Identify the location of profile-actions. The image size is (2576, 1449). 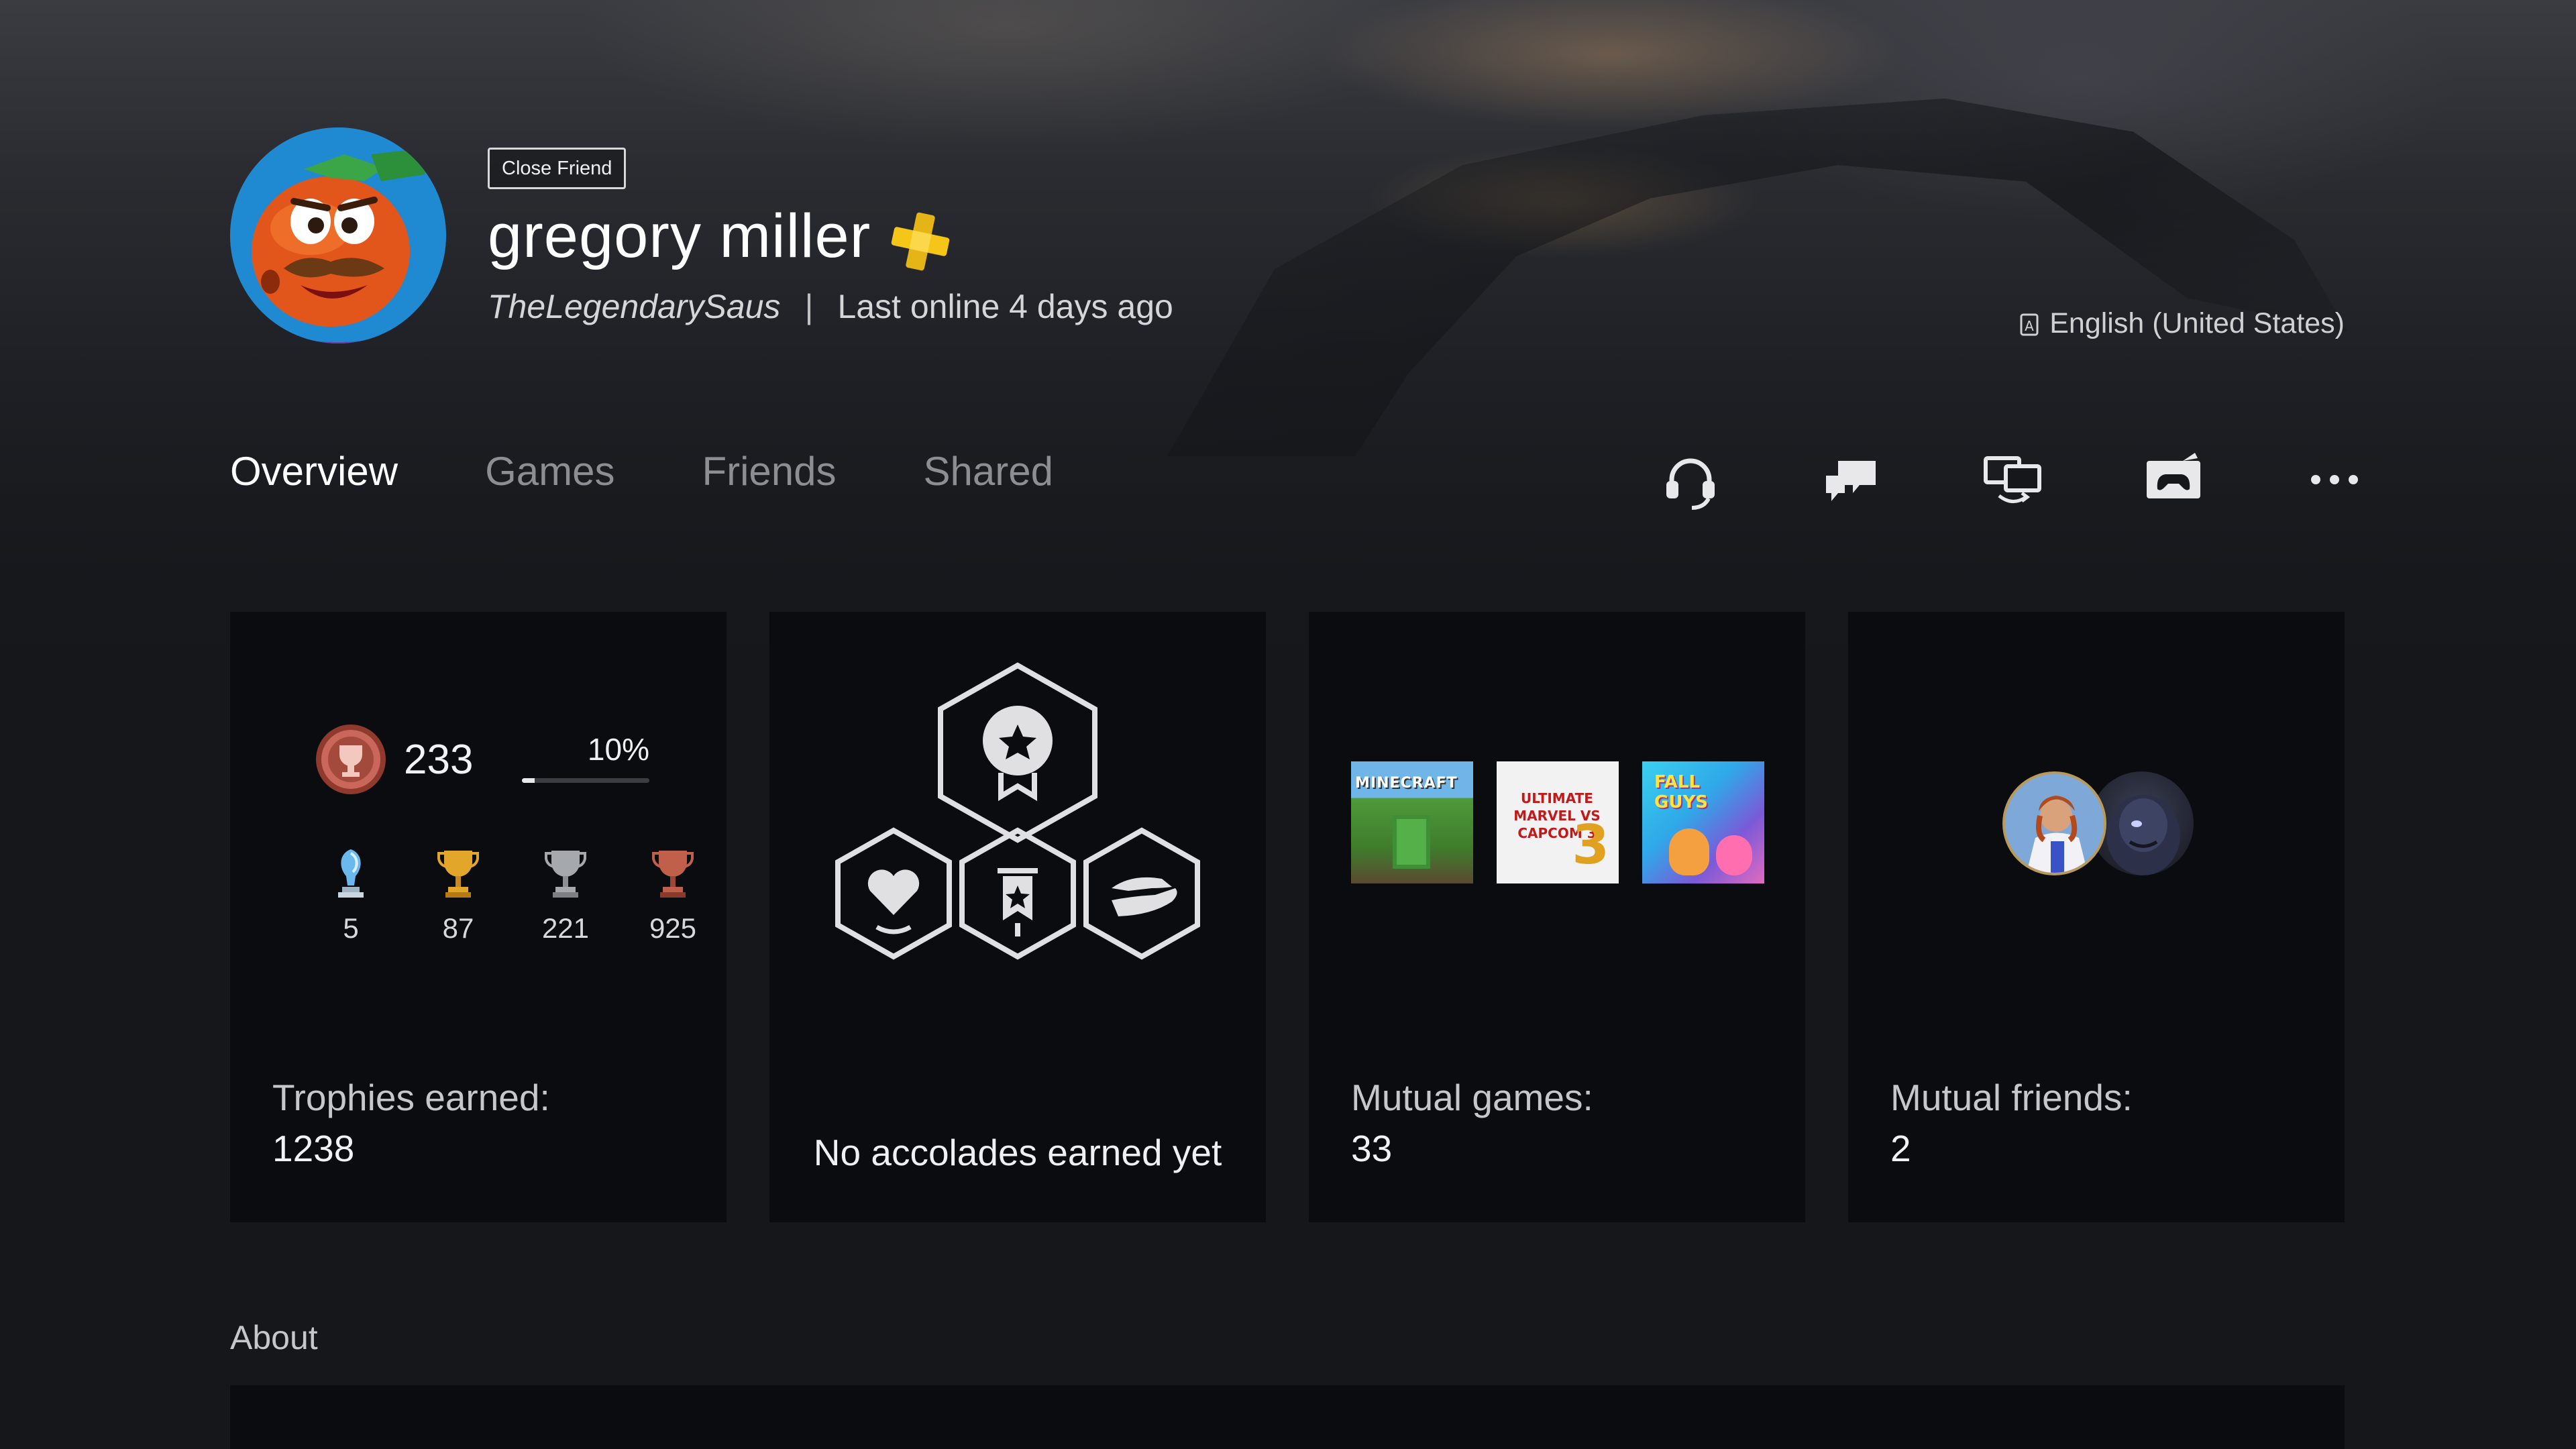
(2012, 480).